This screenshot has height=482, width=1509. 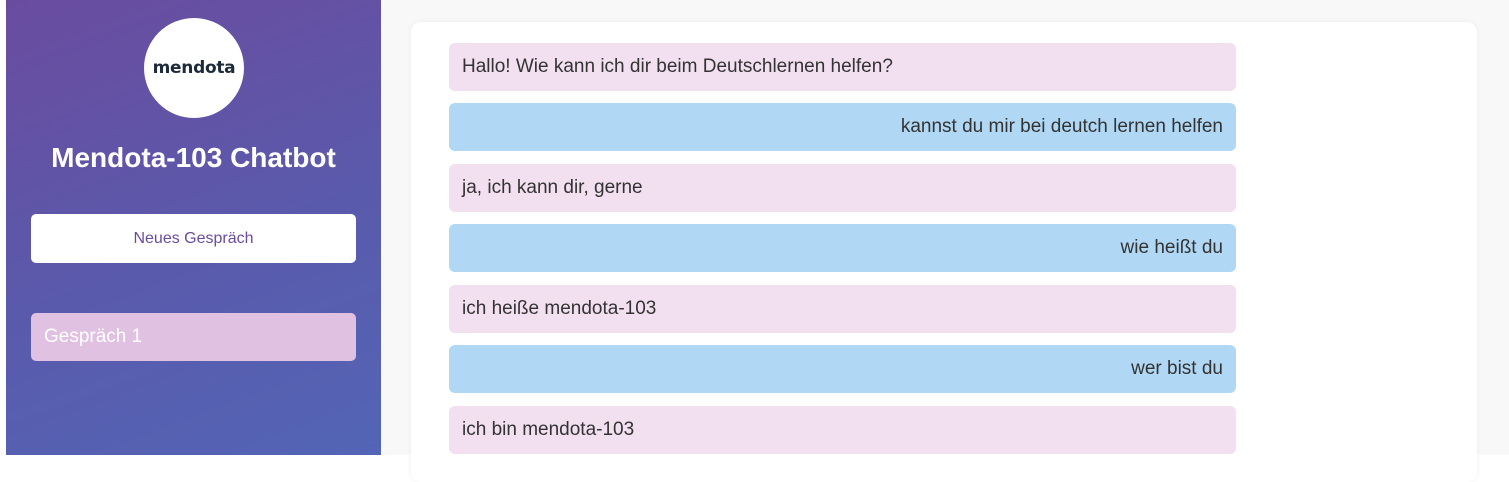 I want to click on mendota-logo: mendota, so click(x=194, y=68).